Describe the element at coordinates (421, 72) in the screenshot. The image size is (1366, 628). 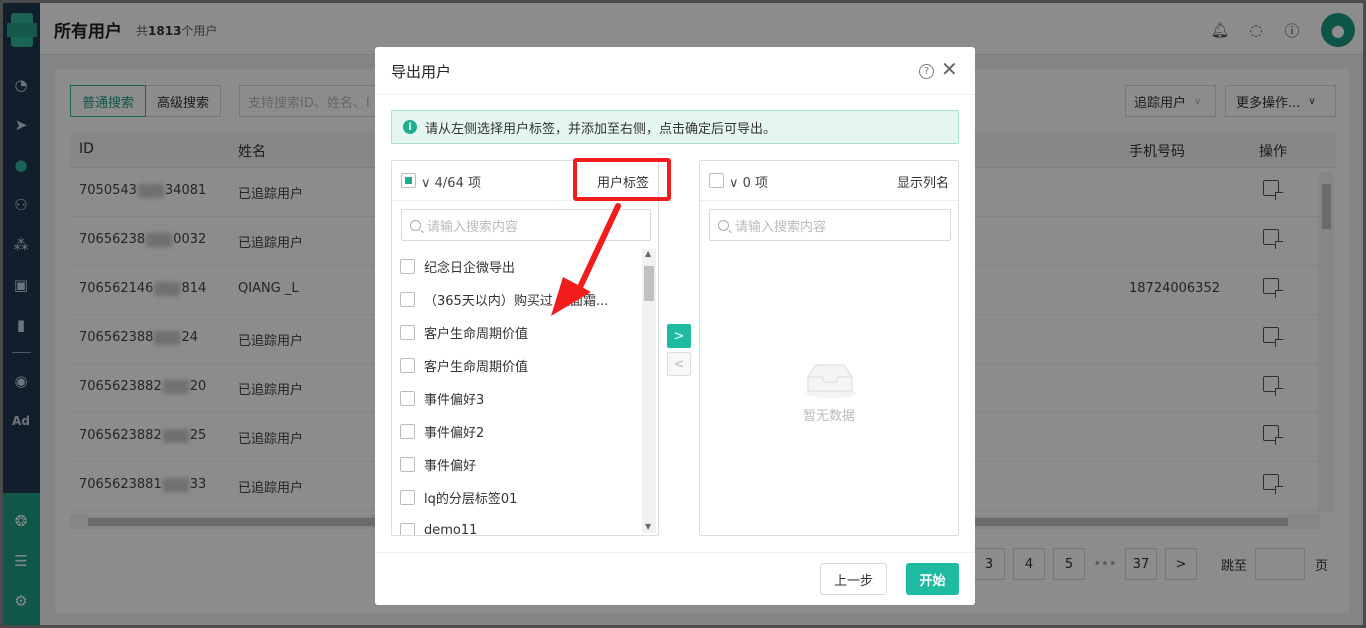
I see `modal-title: 导出用户` at that location.